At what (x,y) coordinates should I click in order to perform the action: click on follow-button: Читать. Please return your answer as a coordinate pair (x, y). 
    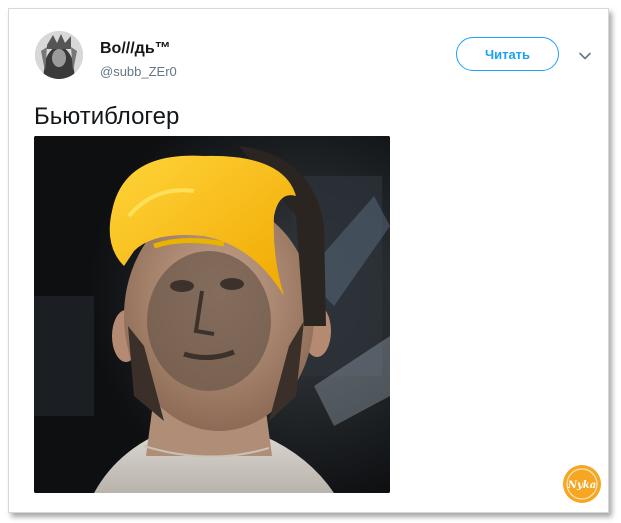
    Looking at the image, I should click on (507, 54).